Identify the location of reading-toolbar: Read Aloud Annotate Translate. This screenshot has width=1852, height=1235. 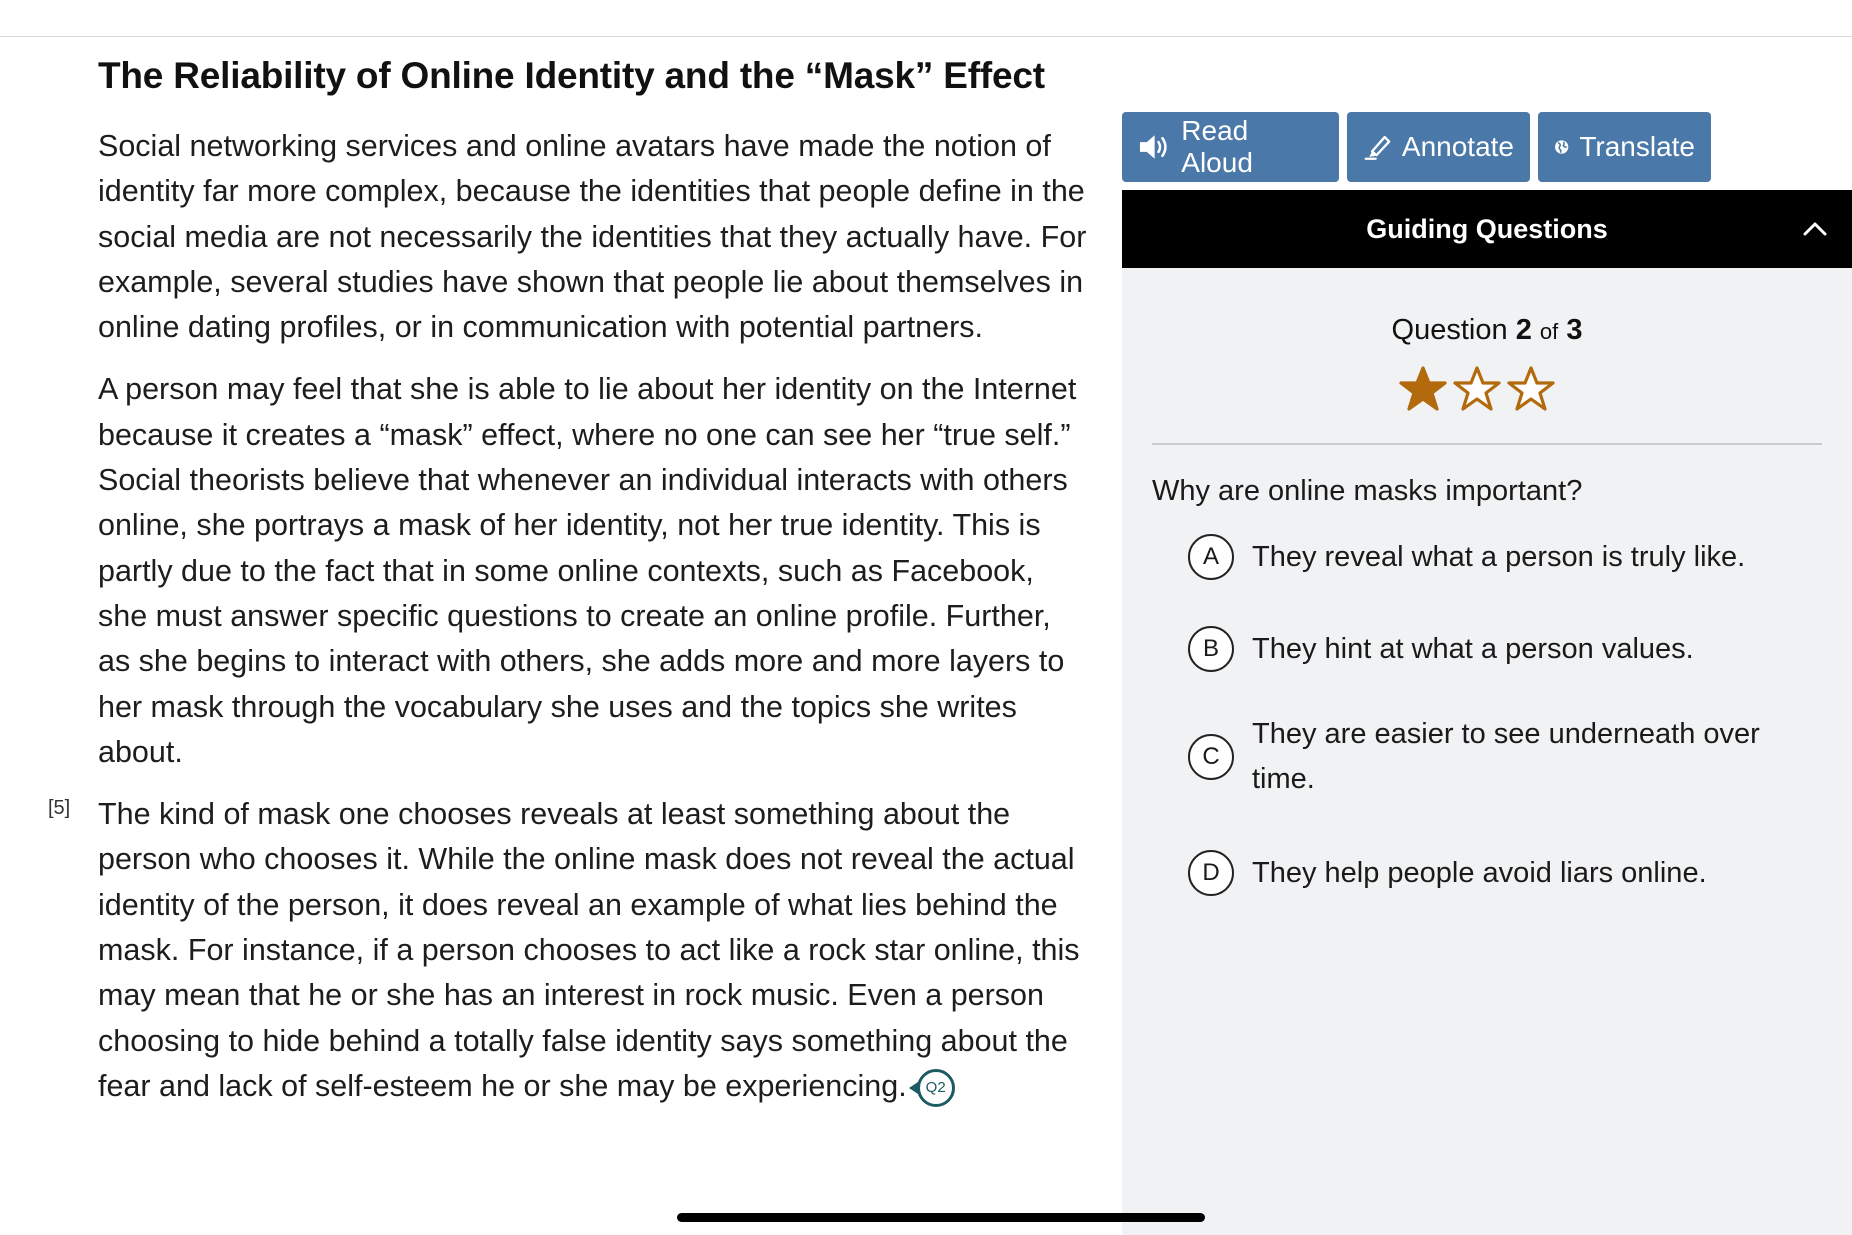
(1416, 147).